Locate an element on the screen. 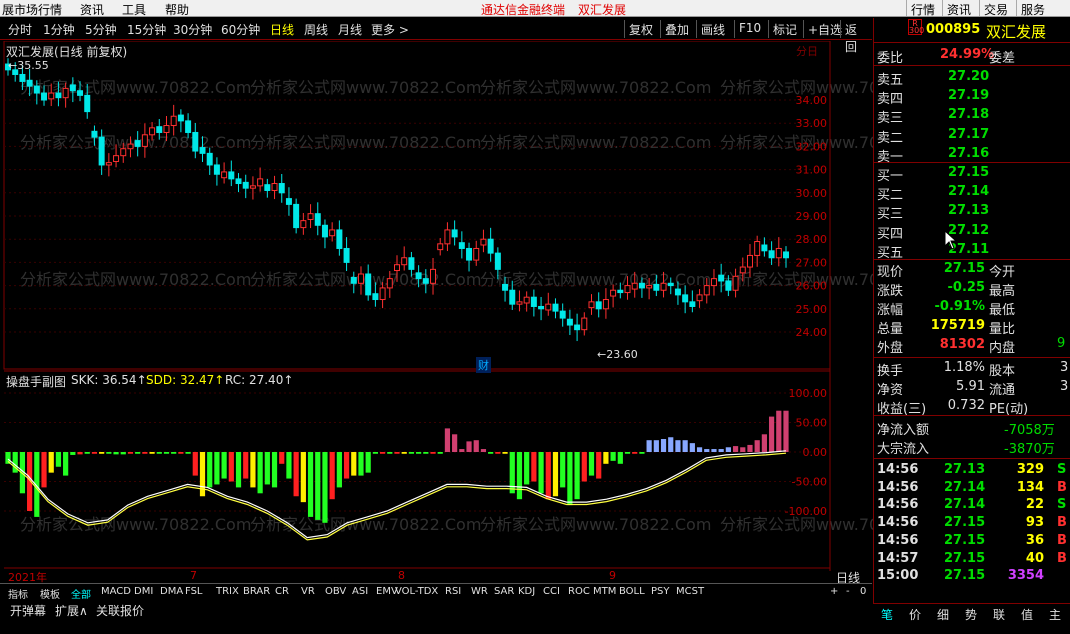 The height and width of the screenshot is (634, 1070). indicator-tab: VR is located at coordinates (308, 591).